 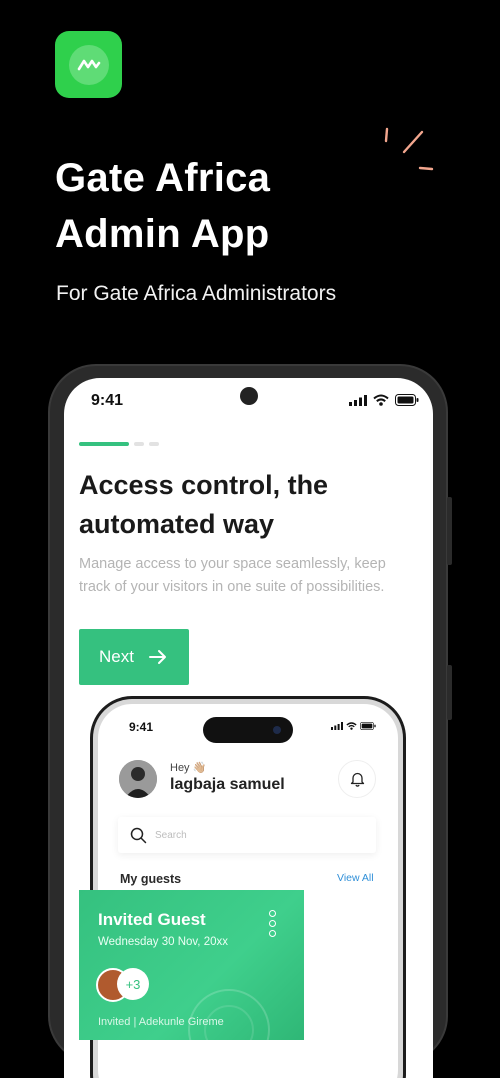 What do you see at coordinates (272, 923) in the screenshot?
I see `more-options-icon` at bounding box center [272, 923].